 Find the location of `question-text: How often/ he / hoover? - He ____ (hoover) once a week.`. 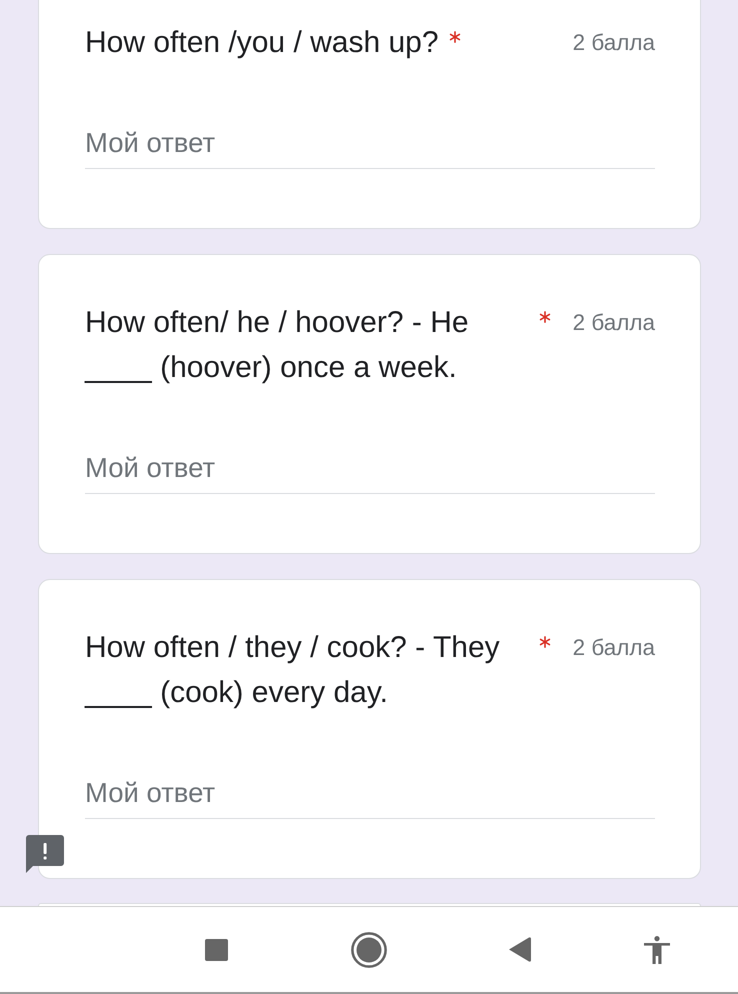

question-text: How often/ he / hoover? - He ____ (hoover) once a week. is located at coordinates (277, 345).